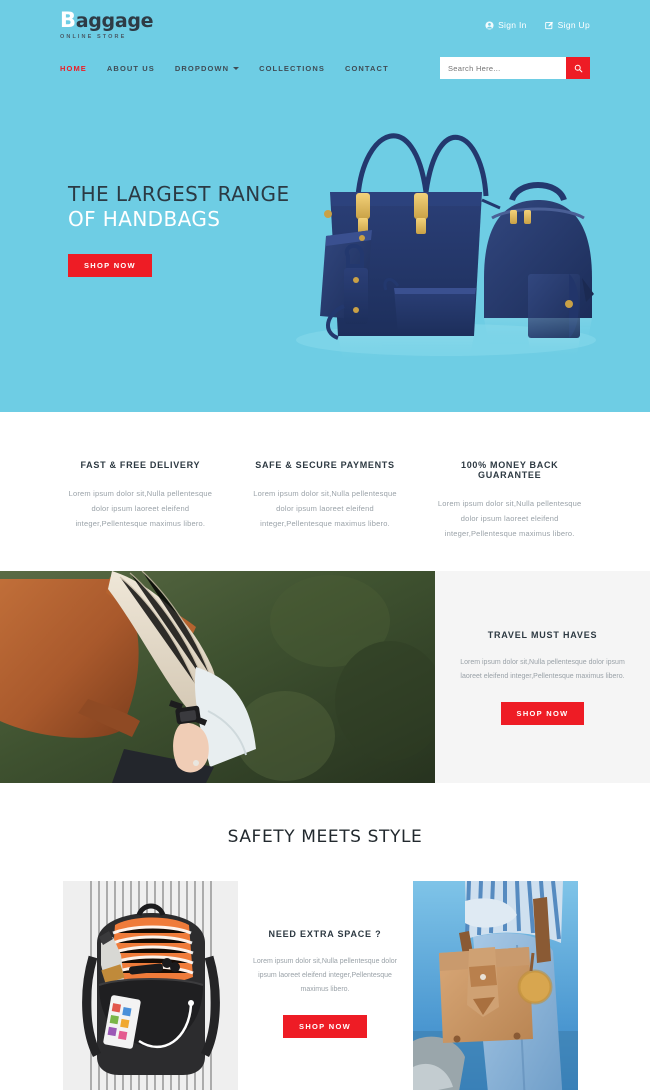 The width and height of the screenshot is (650, 1090). Describe the element at coordinates (446, 243) in the screenshot. I see `hero-handbag-set-image` at that location.